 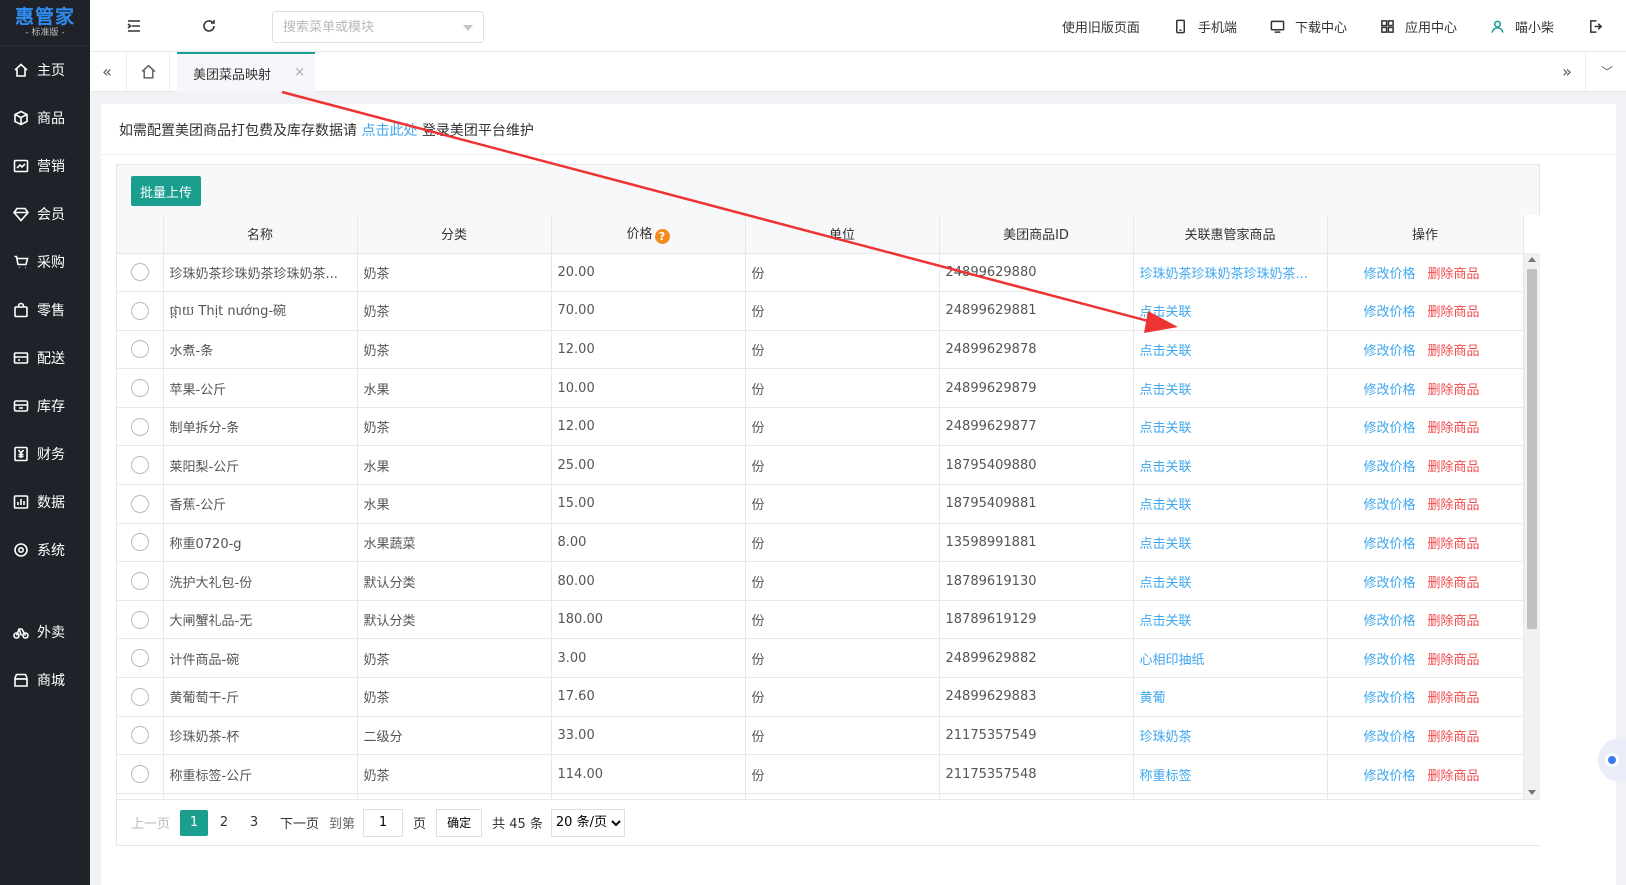 I want to click on sidebar-item-shop: 商城, so click(x=45, y=680).